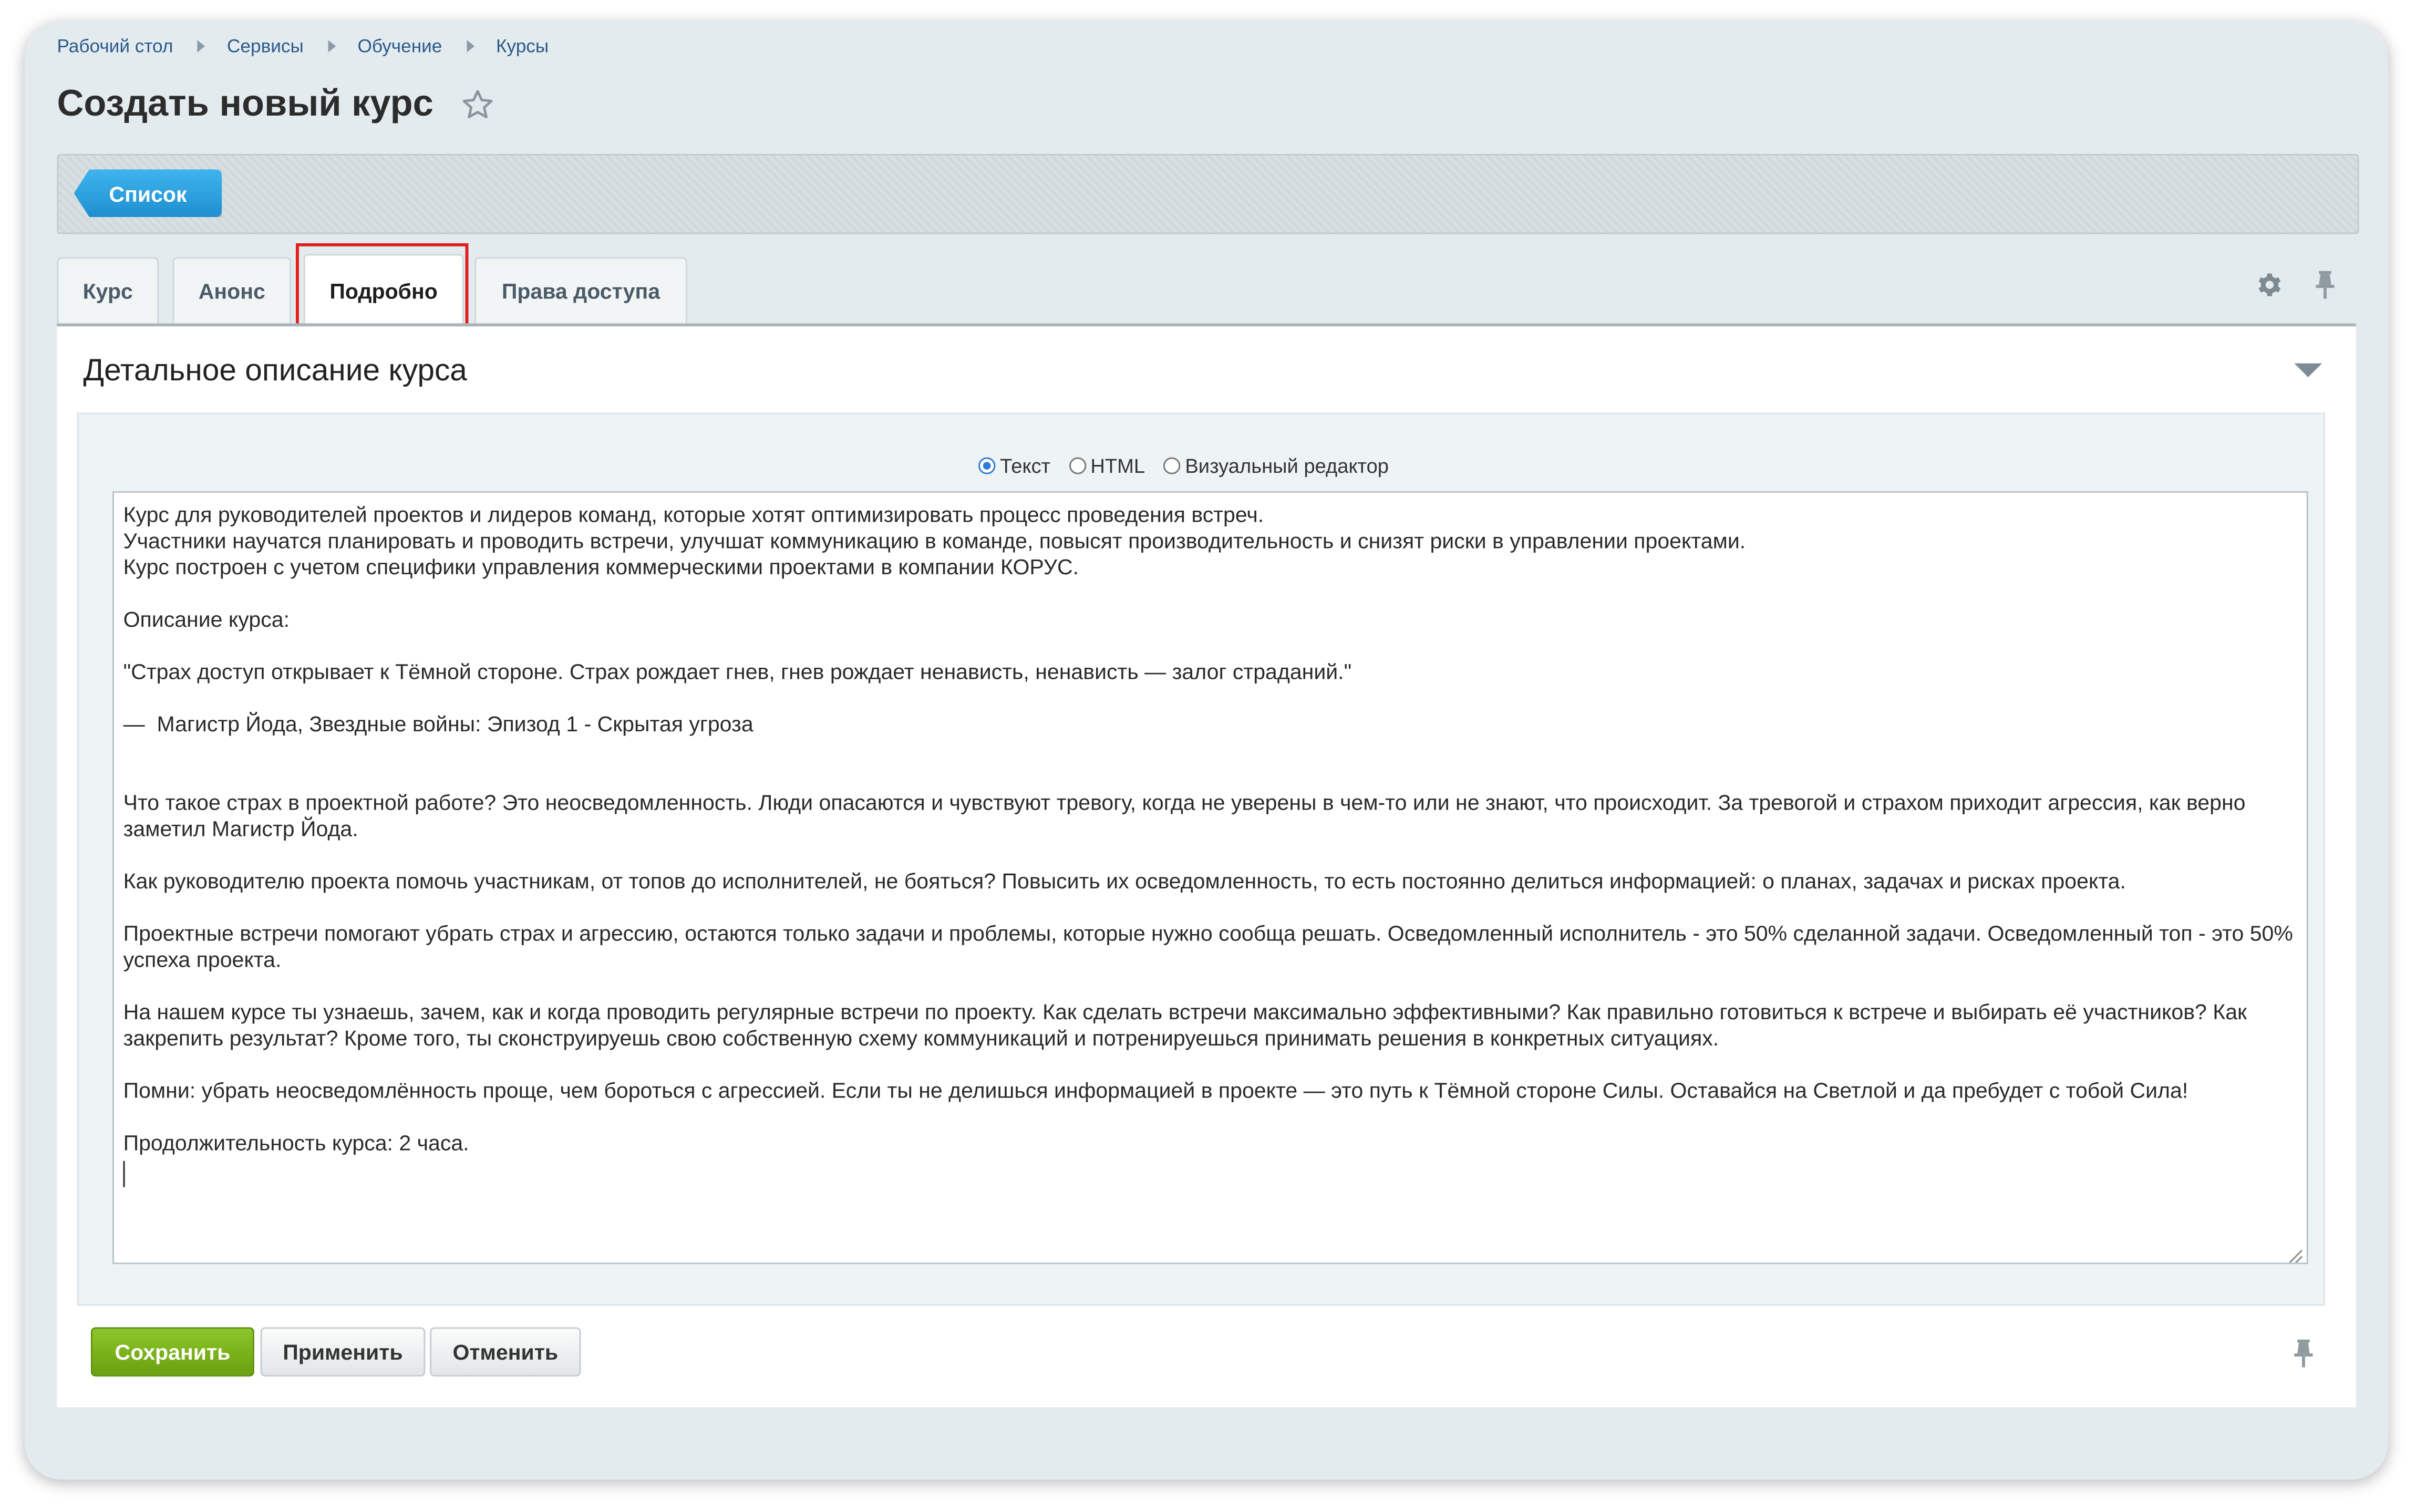 Image resolution: width=2416 pixels, height=1512 pixels. What do you see at coordinates (522, 46) in the screenshot?
I see `breadcrumb-item-courses: Курсы` at bounding box center [522, 46].